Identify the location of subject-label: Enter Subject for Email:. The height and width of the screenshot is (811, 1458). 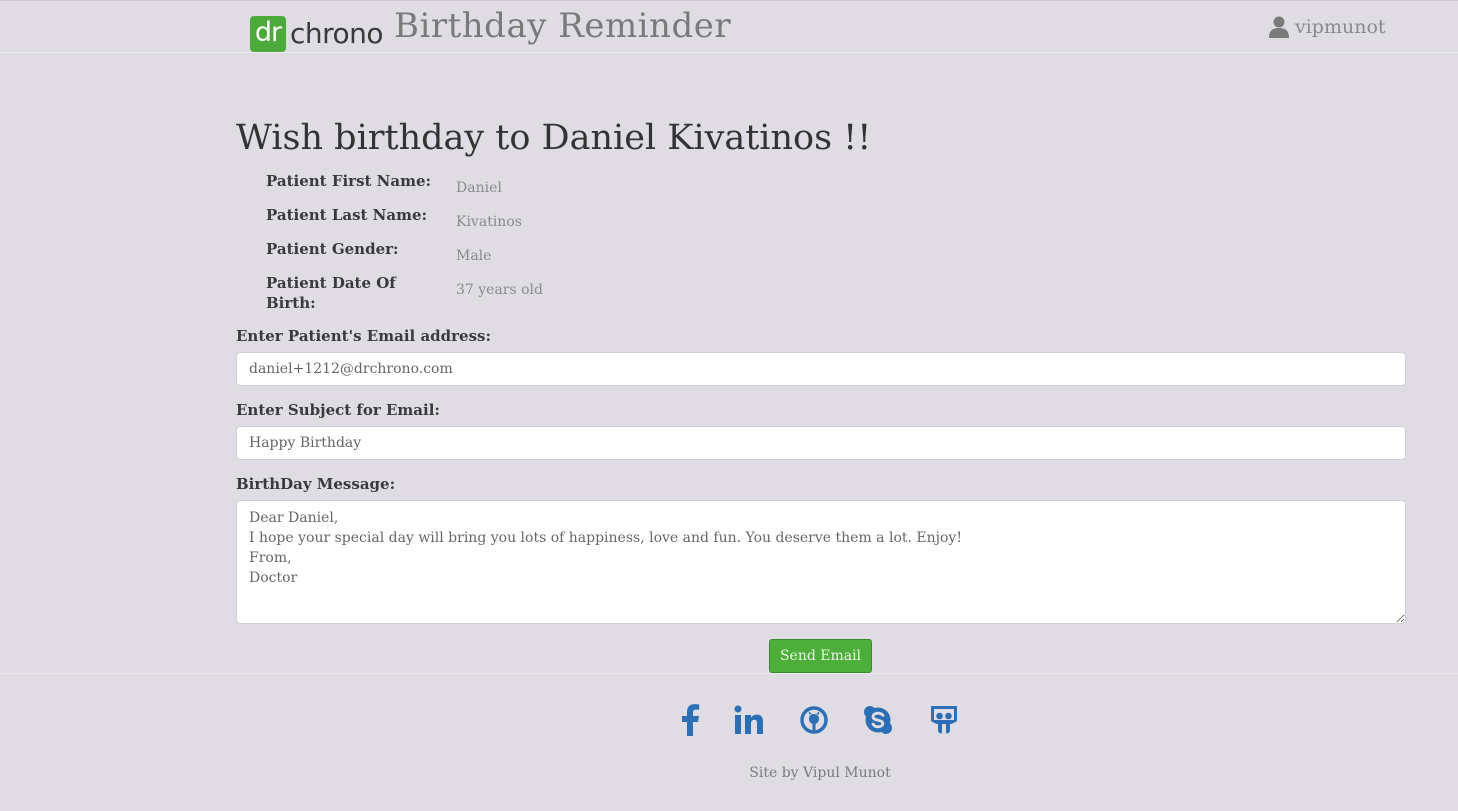
(338, 410).